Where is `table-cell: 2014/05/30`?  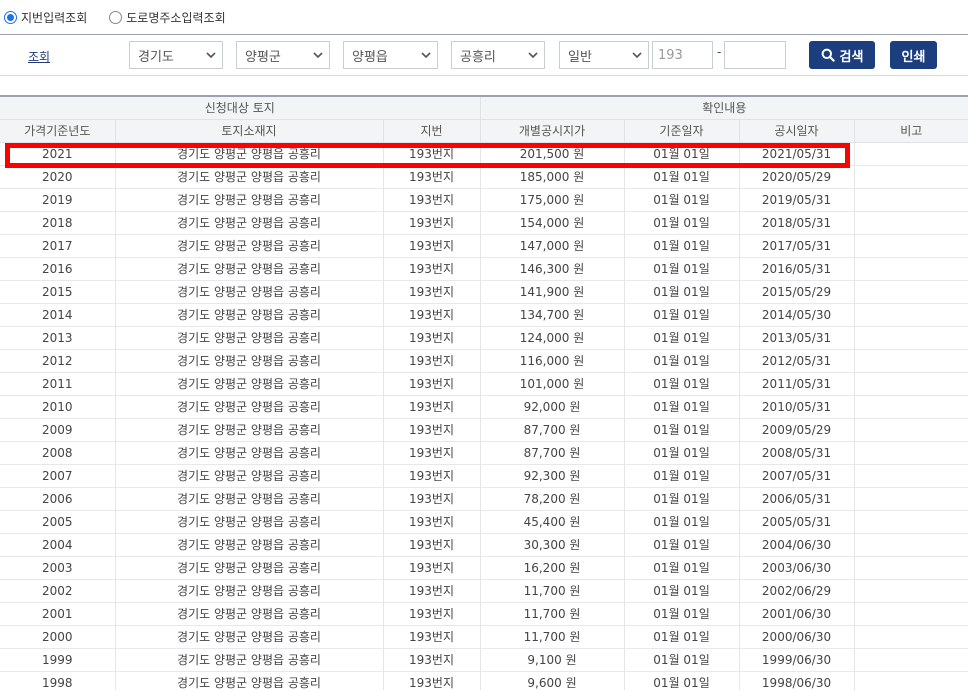
table-cell: 2014/05/30 is located at coordinates (797, 315).